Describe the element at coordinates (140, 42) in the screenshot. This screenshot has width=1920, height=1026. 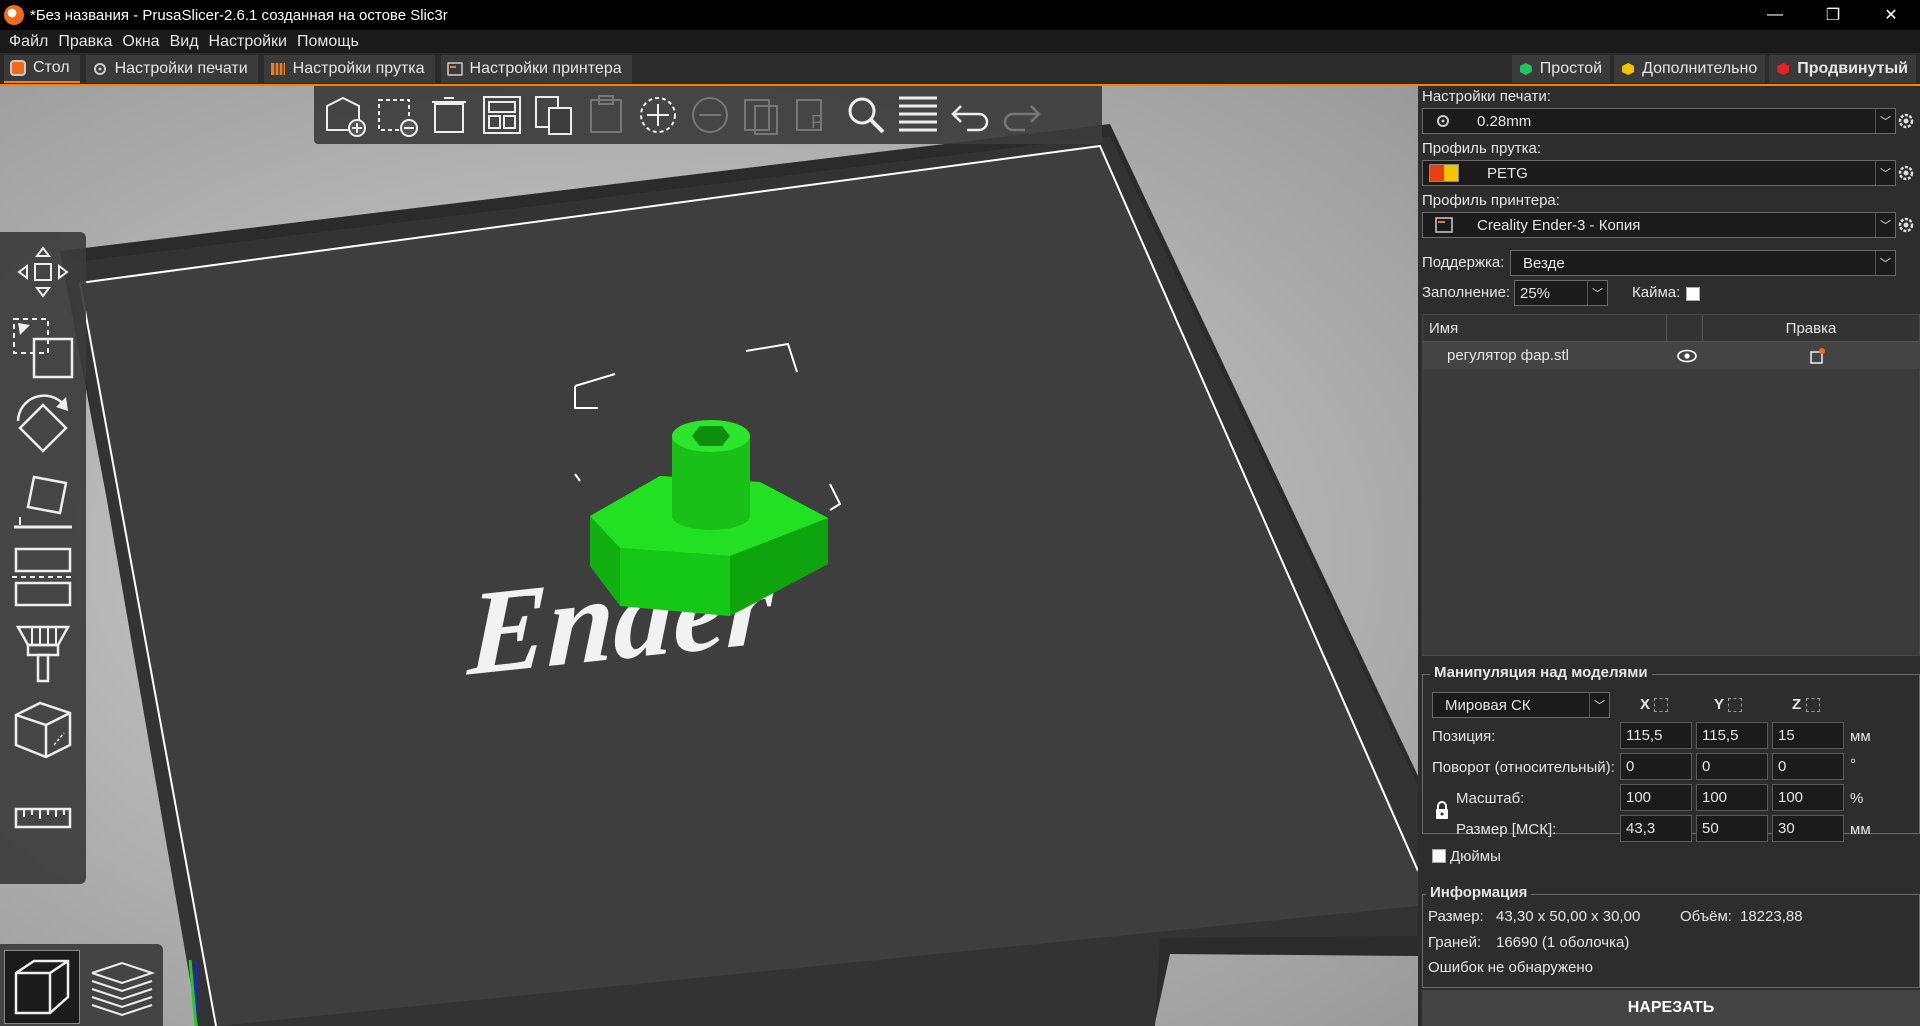
I see `menu-window: Окна` at that location.